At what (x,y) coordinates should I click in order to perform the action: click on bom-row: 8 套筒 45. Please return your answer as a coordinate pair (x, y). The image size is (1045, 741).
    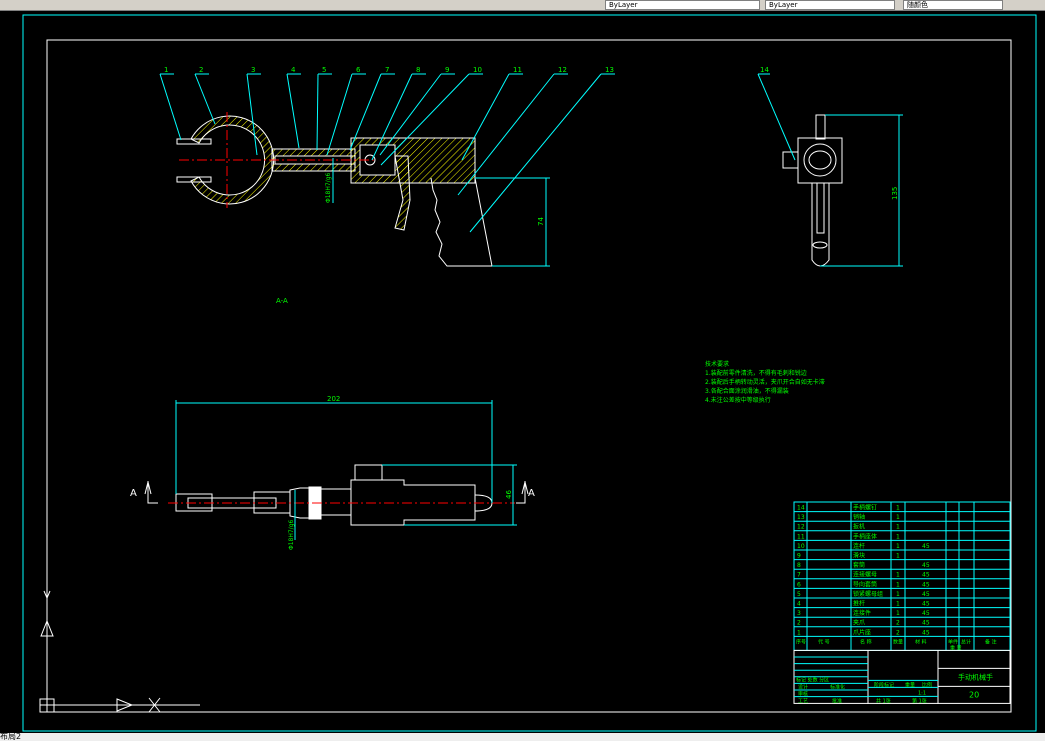
    Looking at the image, I should click on (863, 565).